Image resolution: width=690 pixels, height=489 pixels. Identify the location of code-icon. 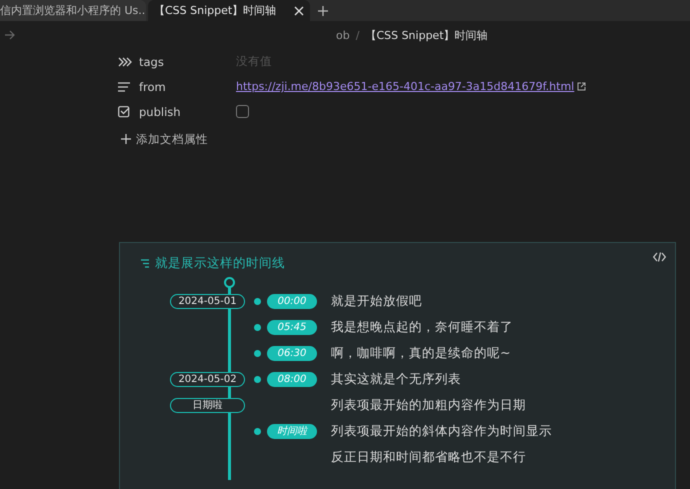
(659, 257).